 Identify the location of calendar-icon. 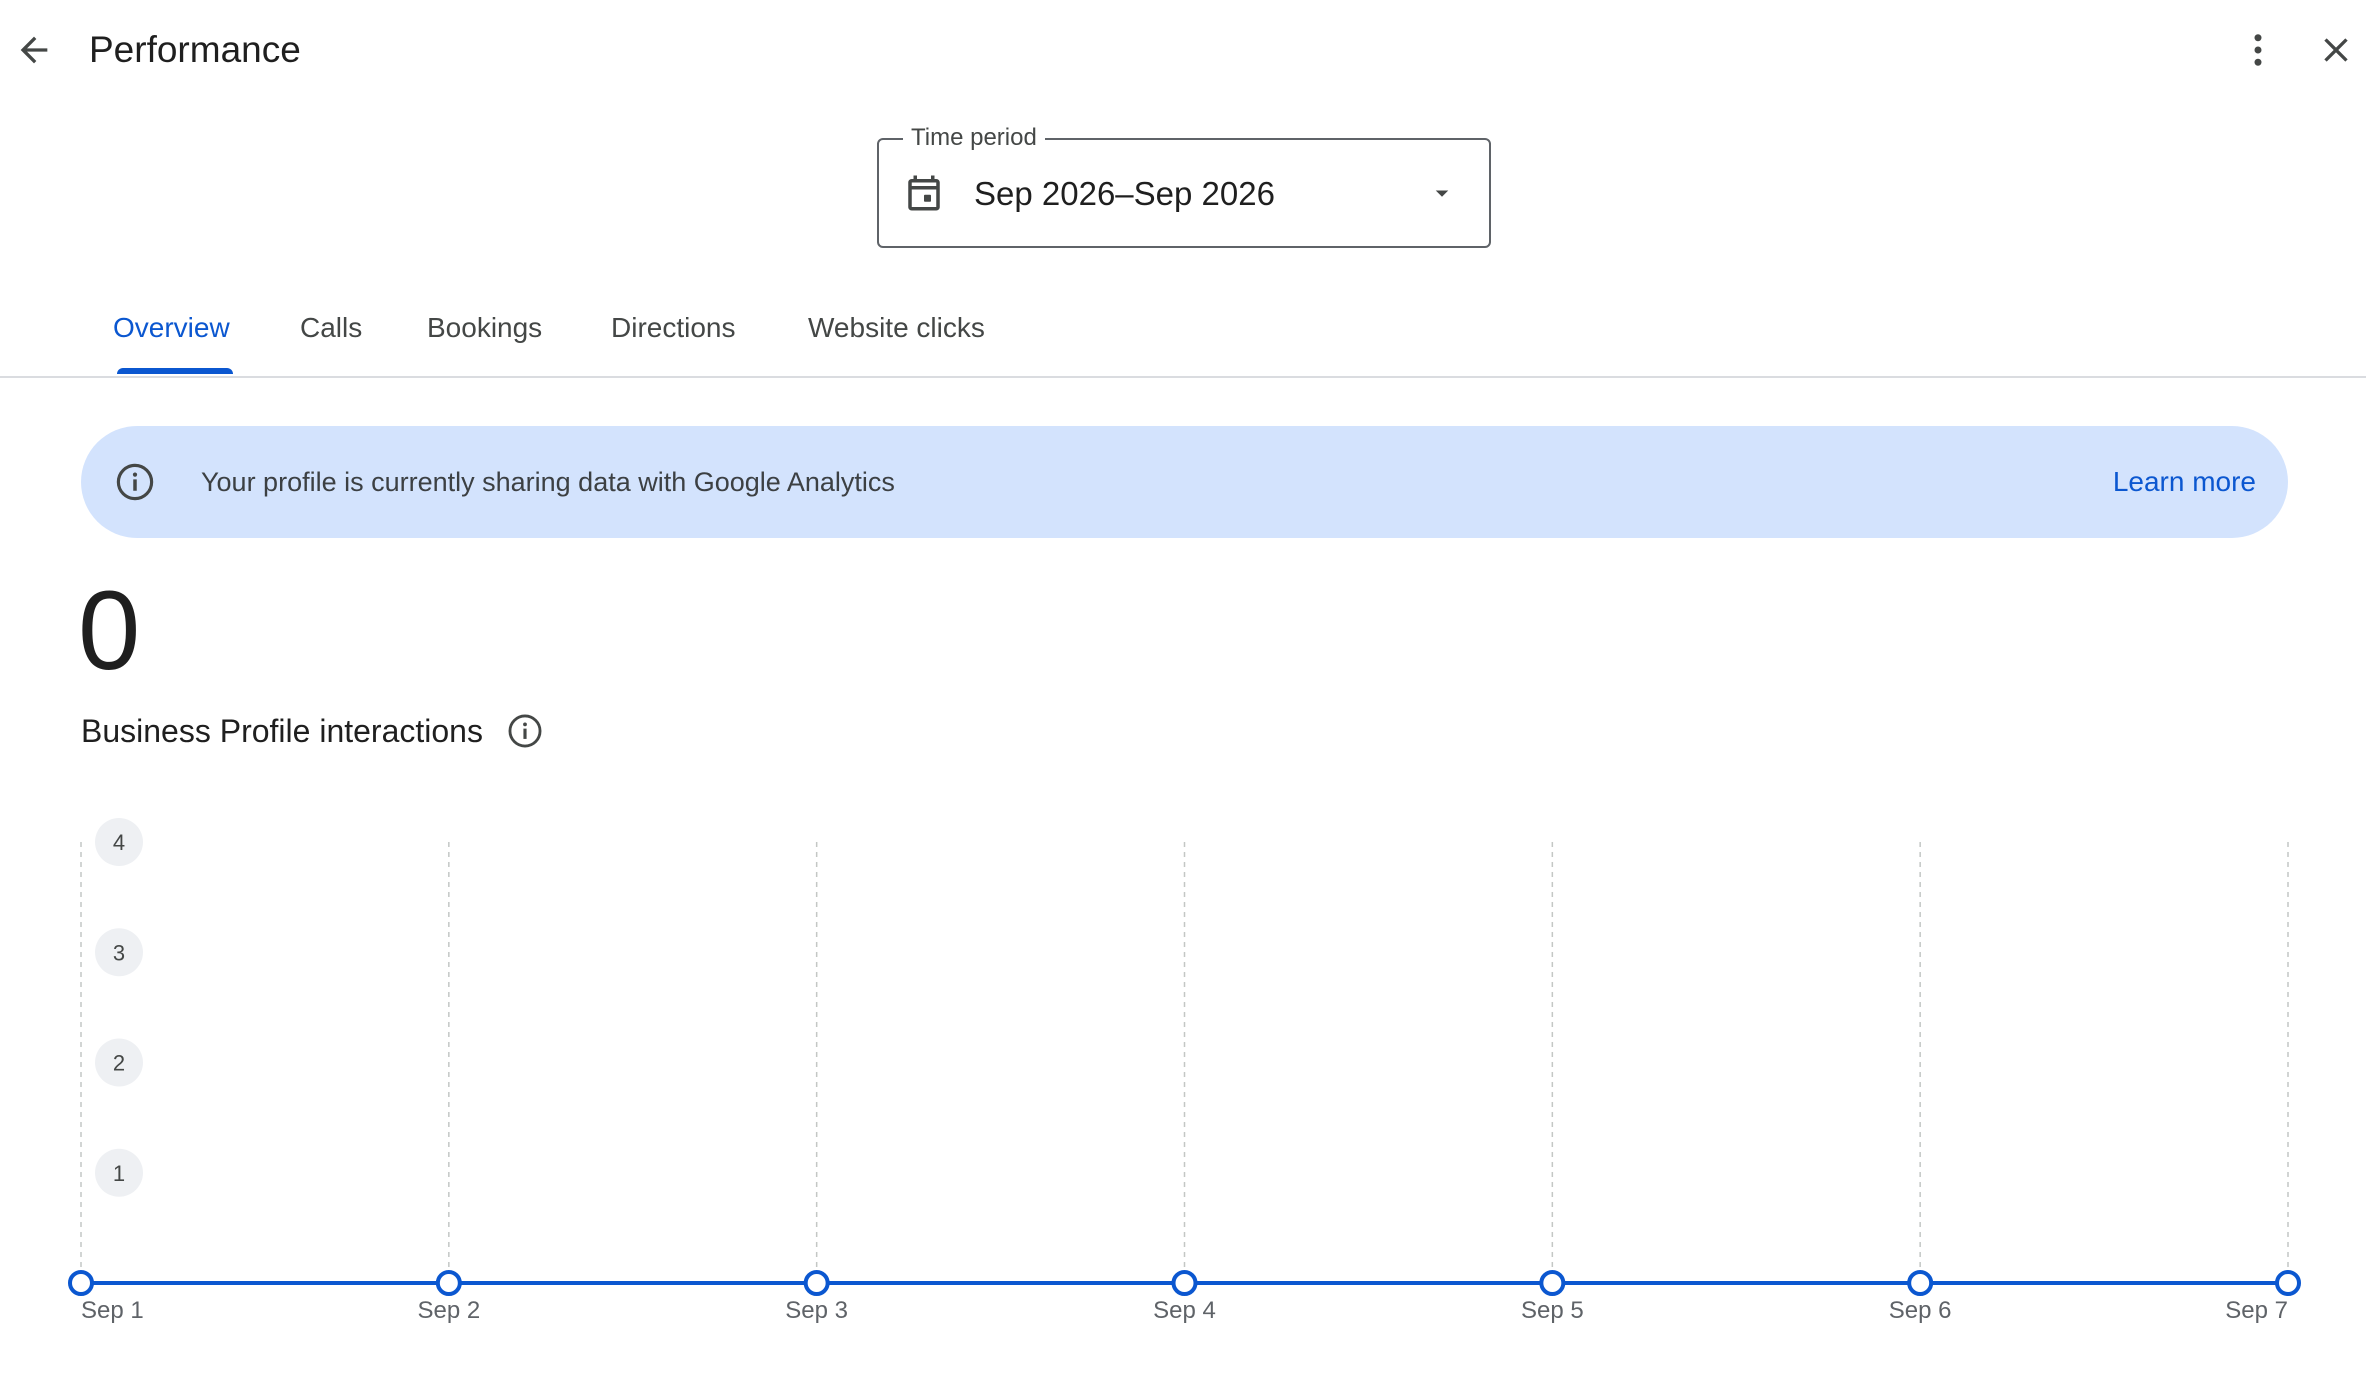
(924, 193).